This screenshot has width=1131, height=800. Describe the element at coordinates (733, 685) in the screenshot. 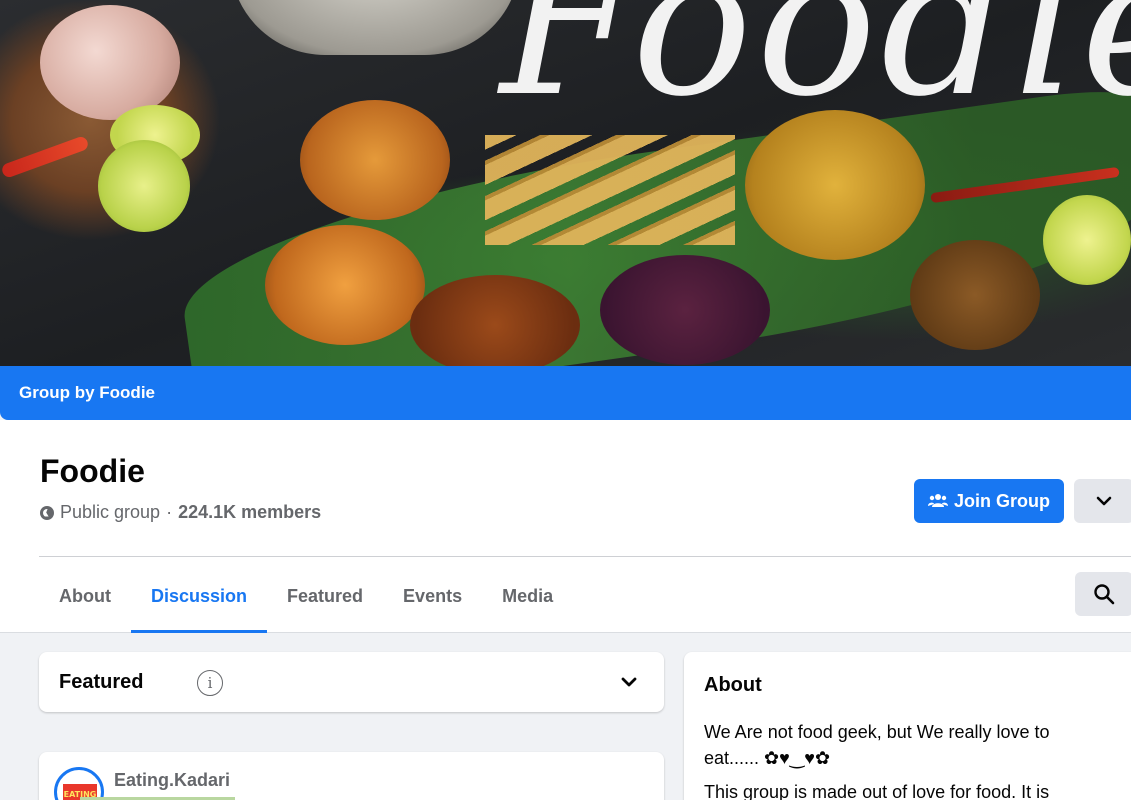

I see `about-title: About` at that location.